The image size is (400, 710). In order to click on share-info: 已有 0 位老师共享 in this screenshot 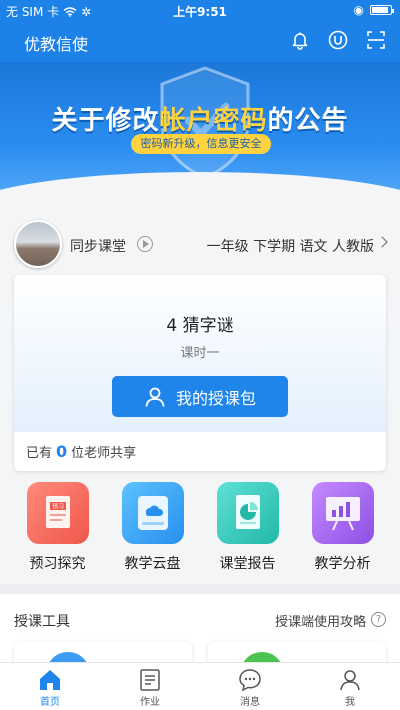, I will do `click(81, 451)`.